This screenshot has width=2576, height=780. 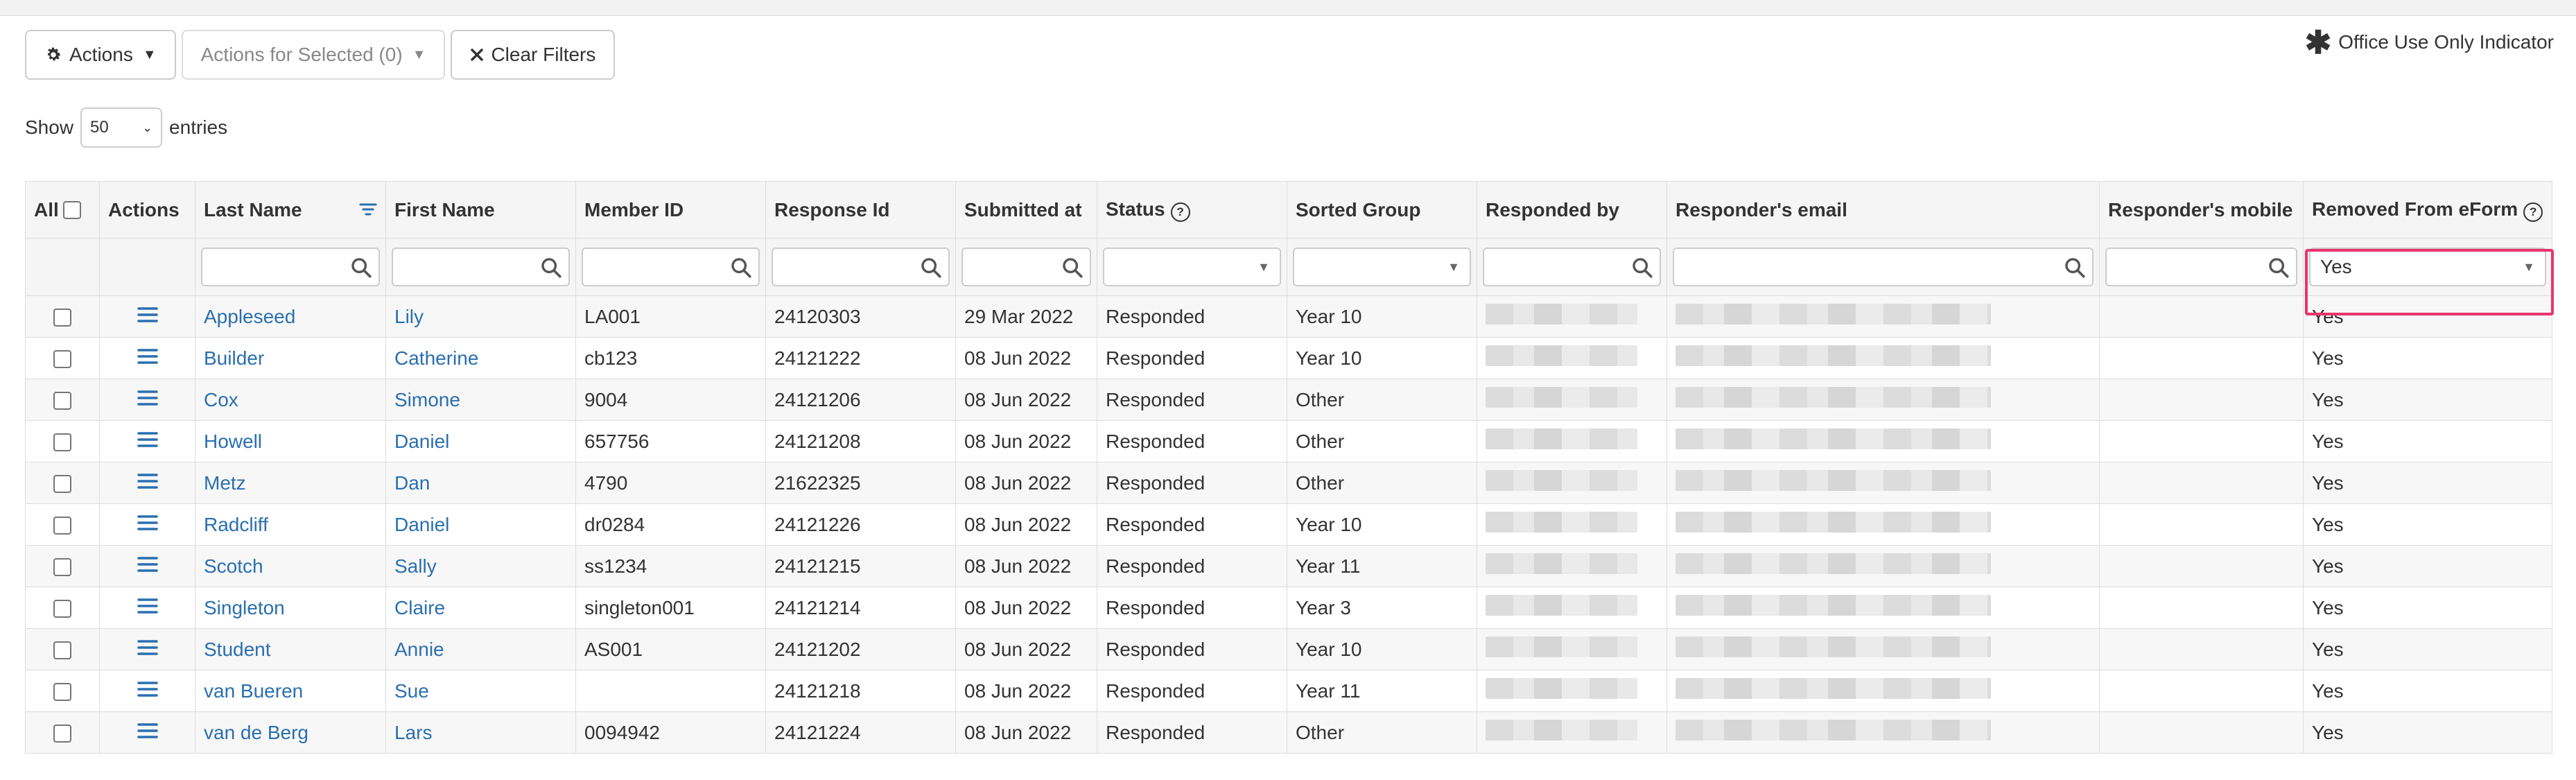 What do you see at coordinates (670, 566) in the screenshot?
I see `member-id-cell: ss1234` at bounding box center [670, 566].